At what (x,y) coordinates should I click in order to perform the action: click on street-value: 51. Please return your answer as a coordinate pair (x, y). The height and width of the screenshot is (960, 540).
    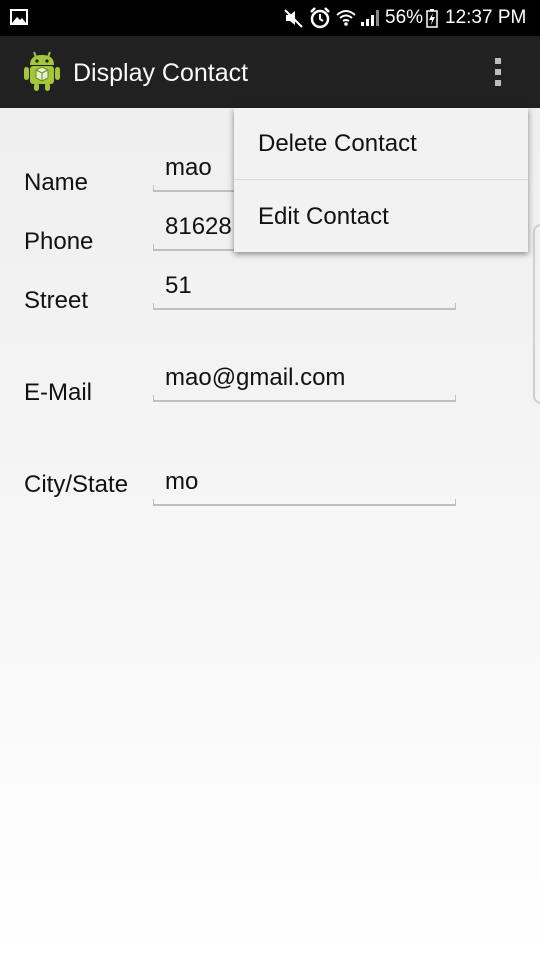
    Looking at the image, I should click on (178, 285).